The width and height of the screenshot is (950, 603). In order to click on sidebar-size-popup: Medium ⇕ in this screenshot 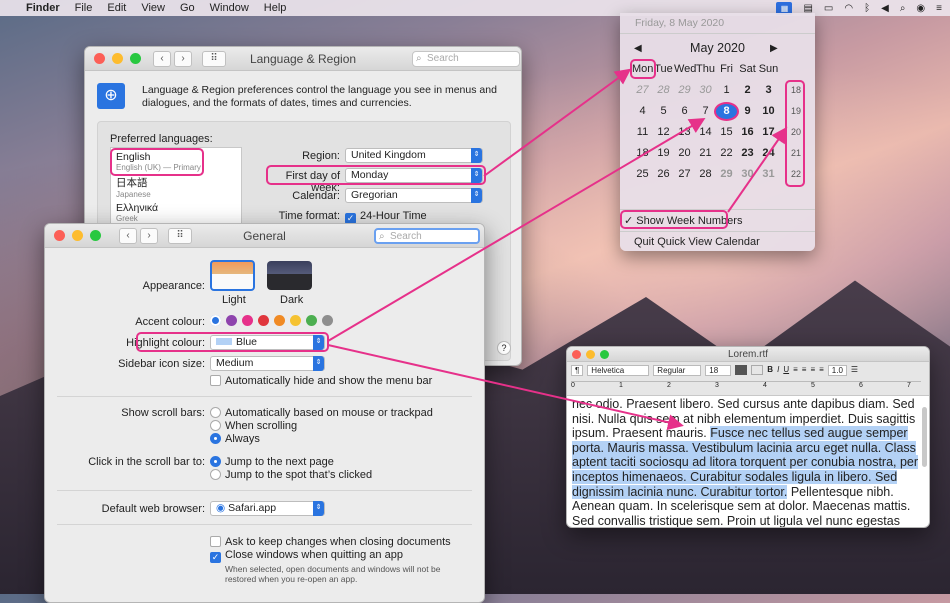, I will do `click(267, 363)`.